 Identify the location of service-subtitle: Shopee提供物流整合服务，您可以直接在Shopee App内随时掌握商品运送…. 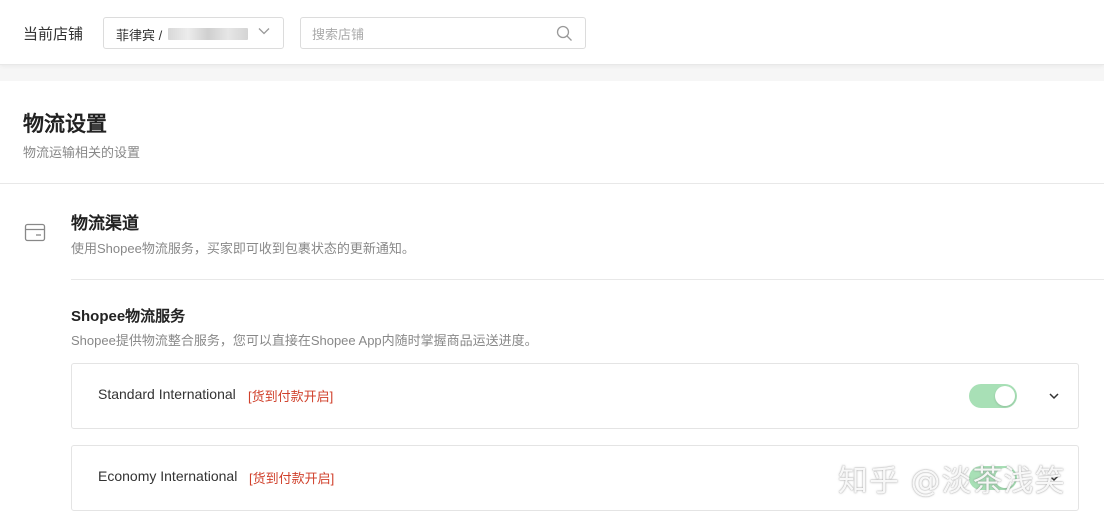
(304, 340).